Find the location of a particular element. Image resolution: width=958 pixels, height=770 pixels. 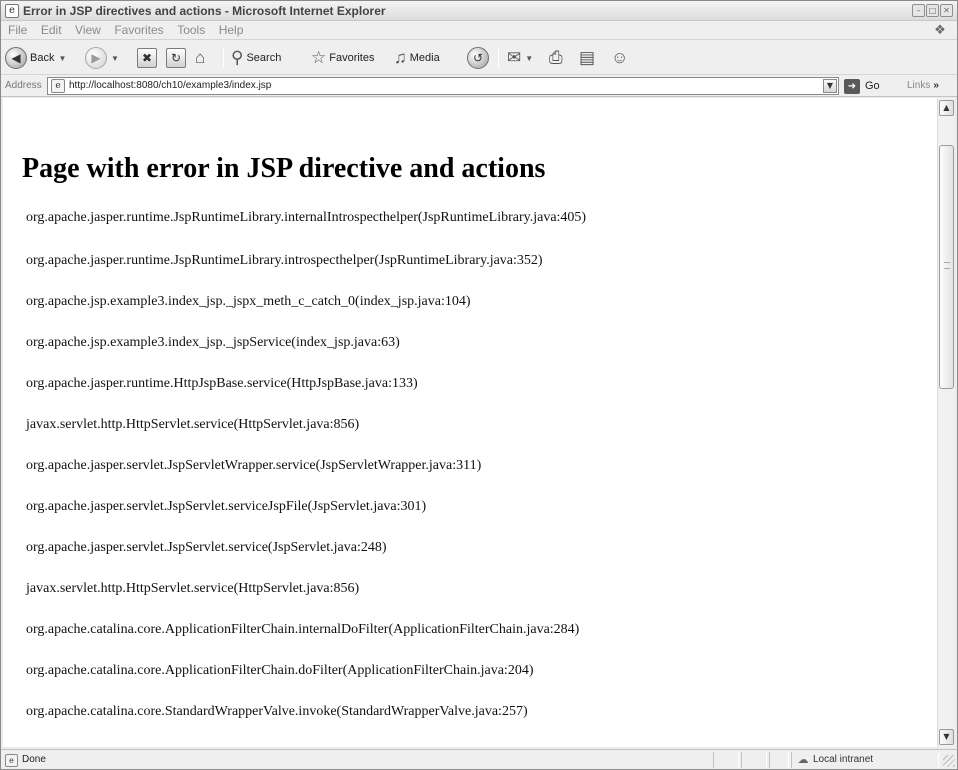

scroll-up-button: ▲ is located at coordinates (946, 108).